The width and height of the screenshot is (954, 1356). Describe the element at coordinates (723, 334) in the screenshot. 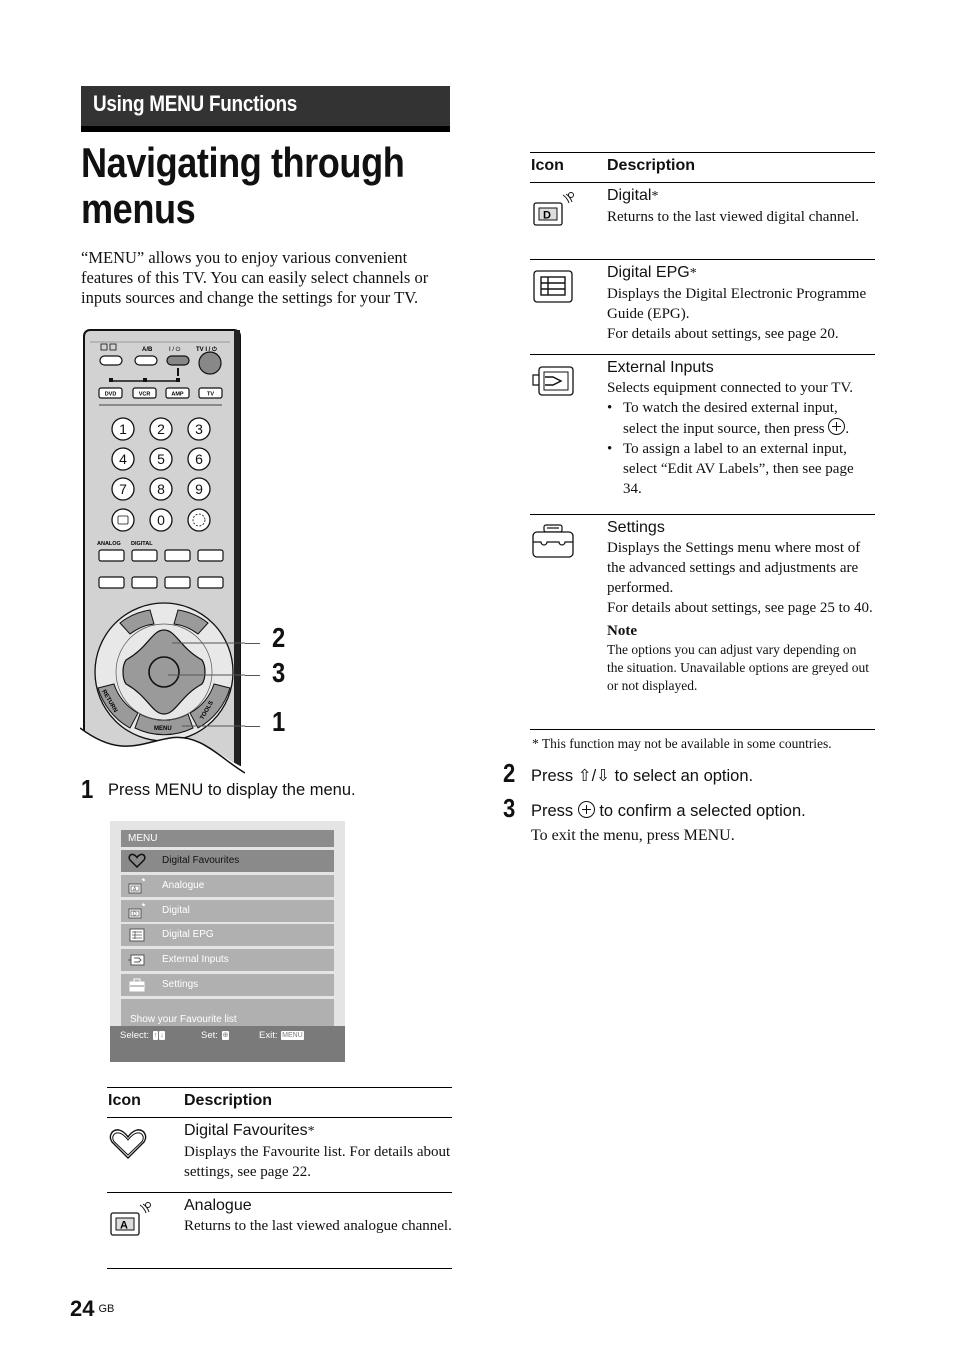

I see `row-body-extra: For details about settings, see page 20.` at that location.